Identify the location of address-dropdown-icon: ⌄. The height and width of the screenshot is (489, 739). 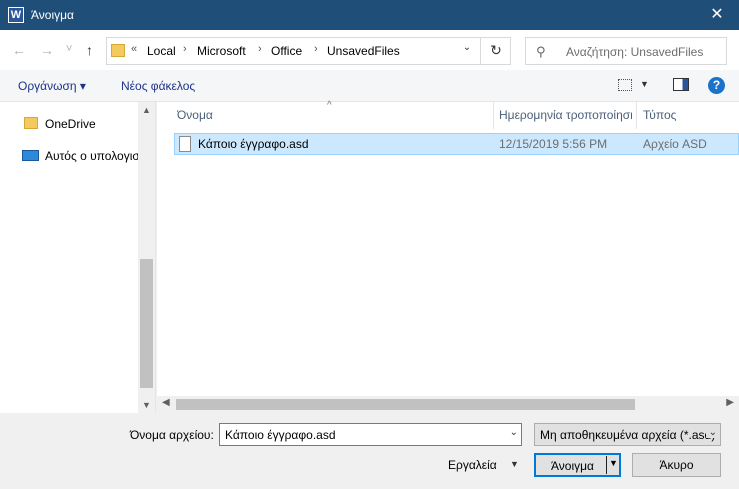
(467, 51).